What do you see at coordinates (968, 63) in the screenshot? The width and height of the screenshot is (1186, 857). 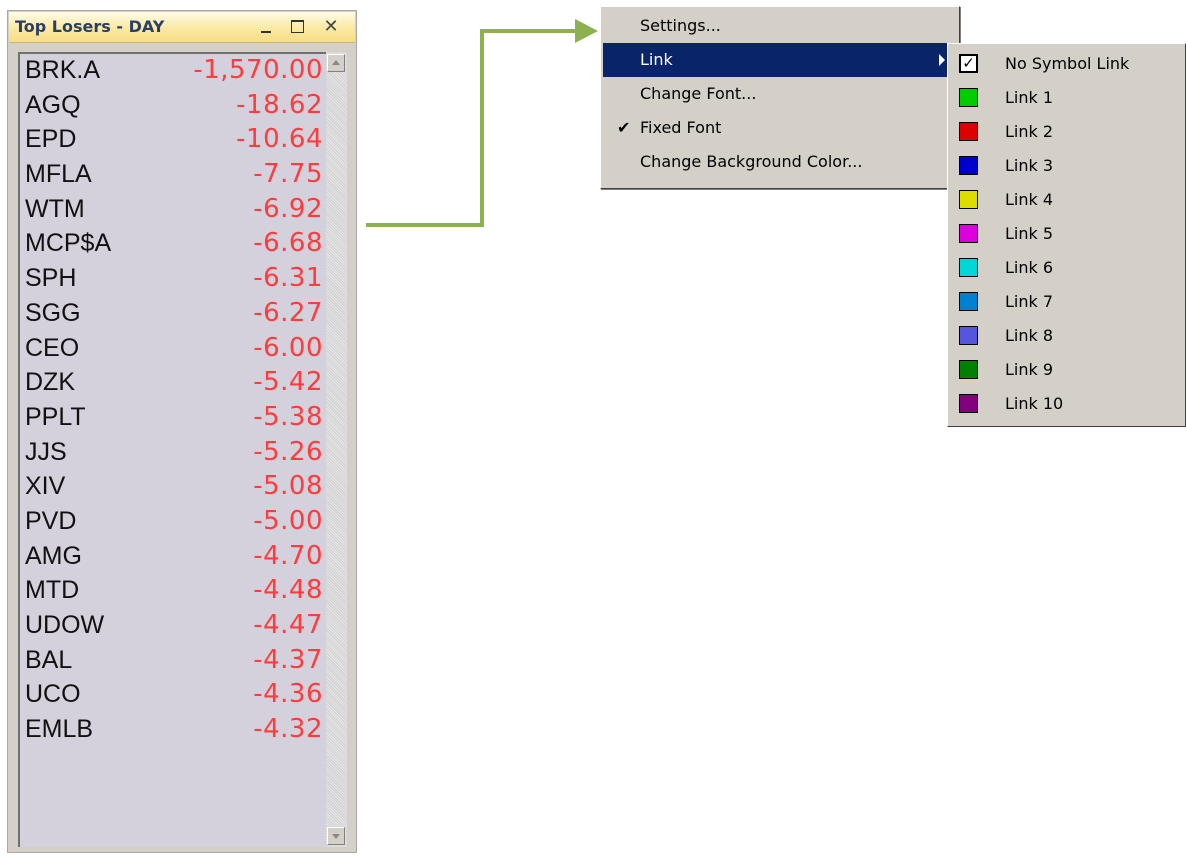 I see `checkbox-icon: ✓` at bounding box center [968, 63].